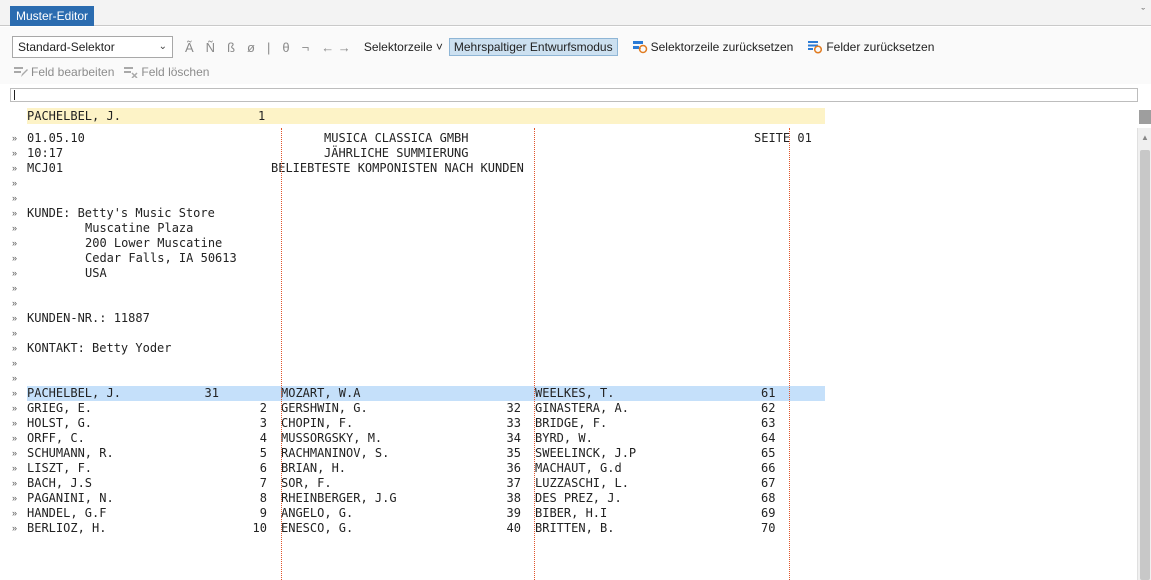 Image resolution: width=1151 pixels, height=580 pixels. I want to click on table-row: BACH, J.S 7 SOR, F. 37 LUZZASCHI, L. 67, so click(577, 483).